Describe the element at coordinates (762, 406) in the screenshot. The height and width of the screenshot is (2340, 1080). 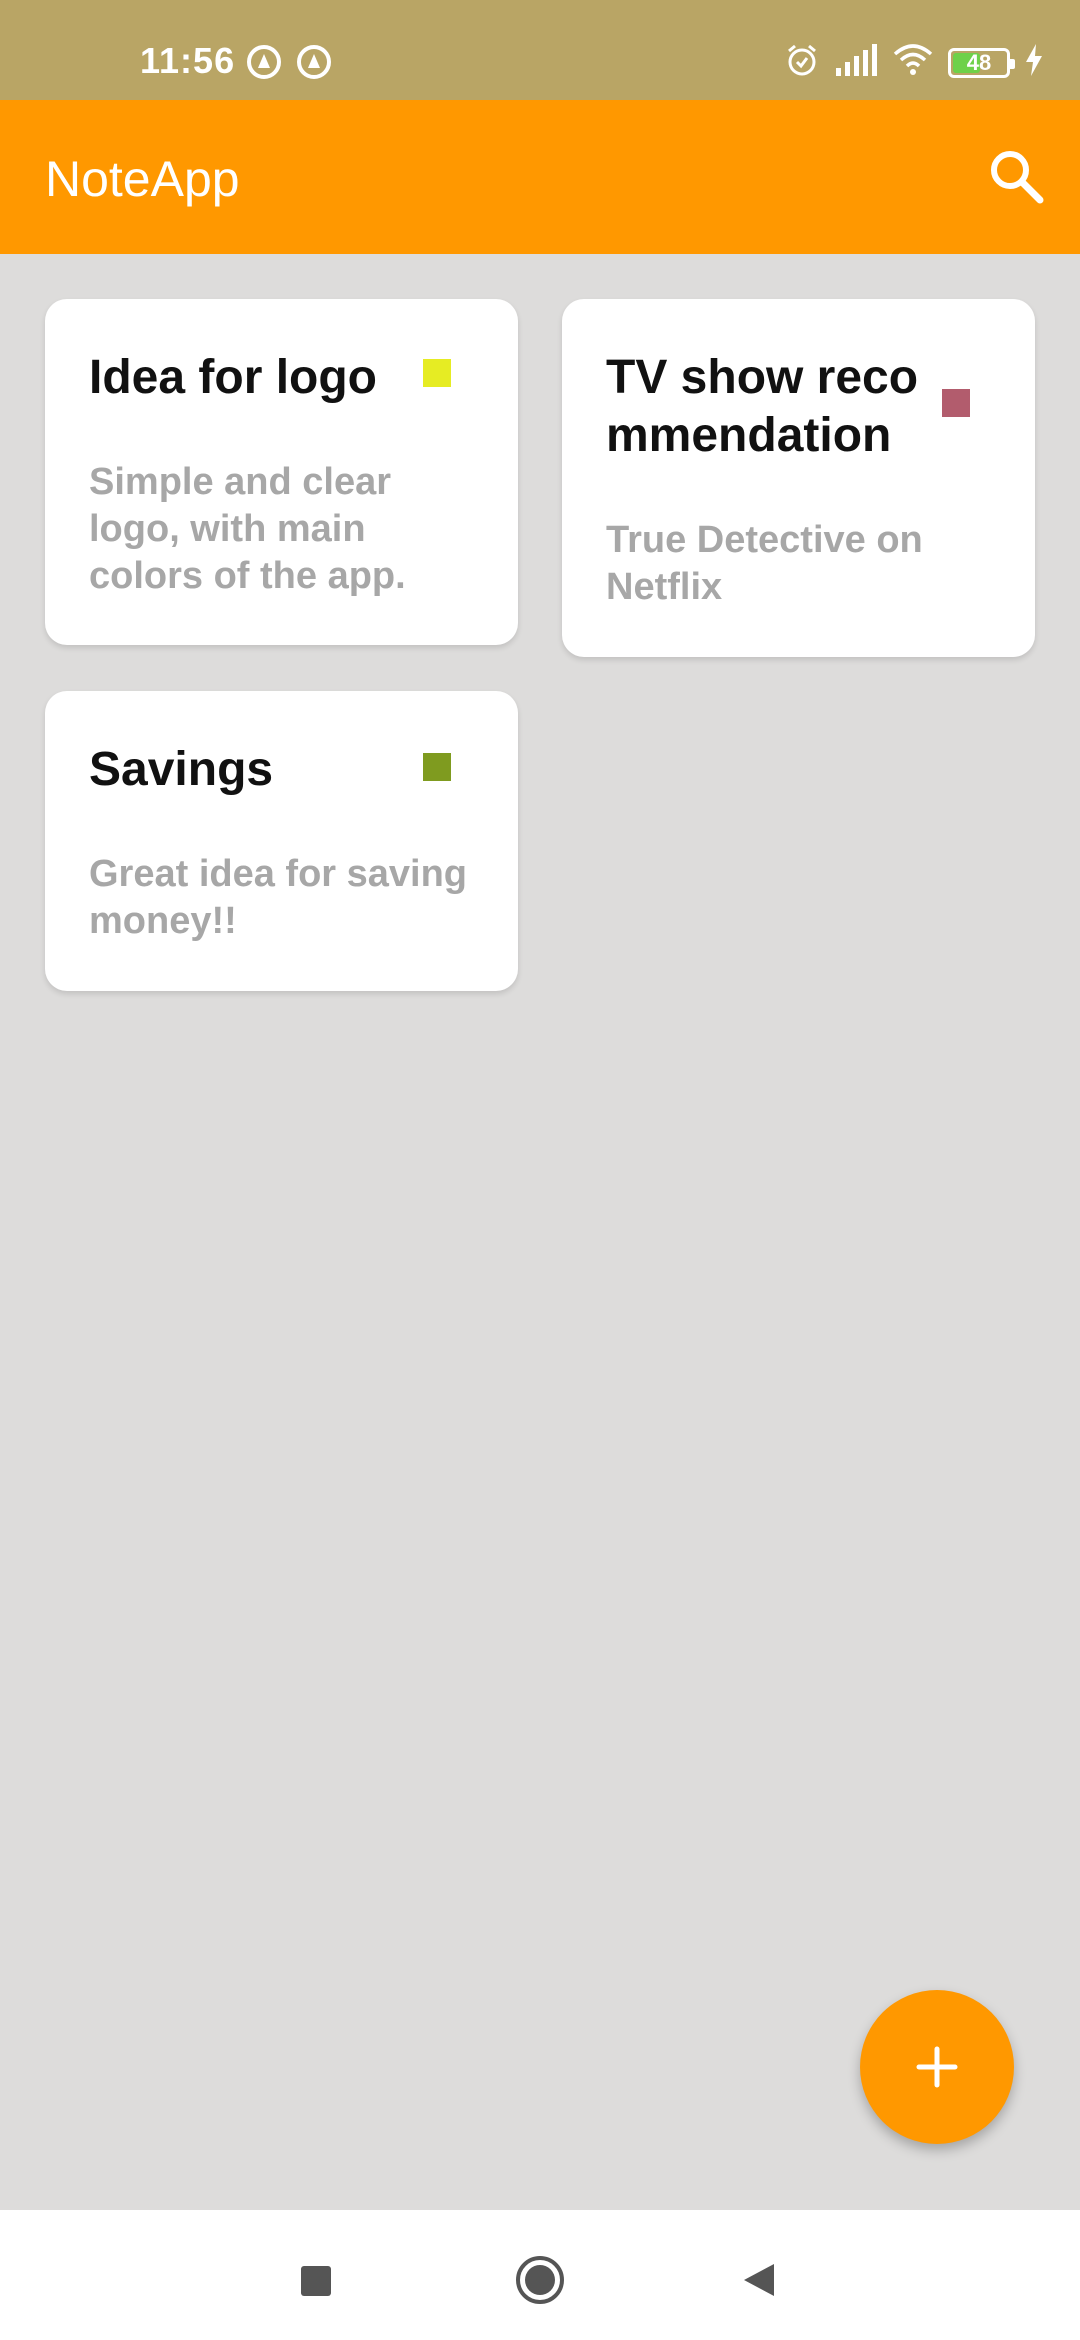
I see `note-title: TV show recommendation` at that location.